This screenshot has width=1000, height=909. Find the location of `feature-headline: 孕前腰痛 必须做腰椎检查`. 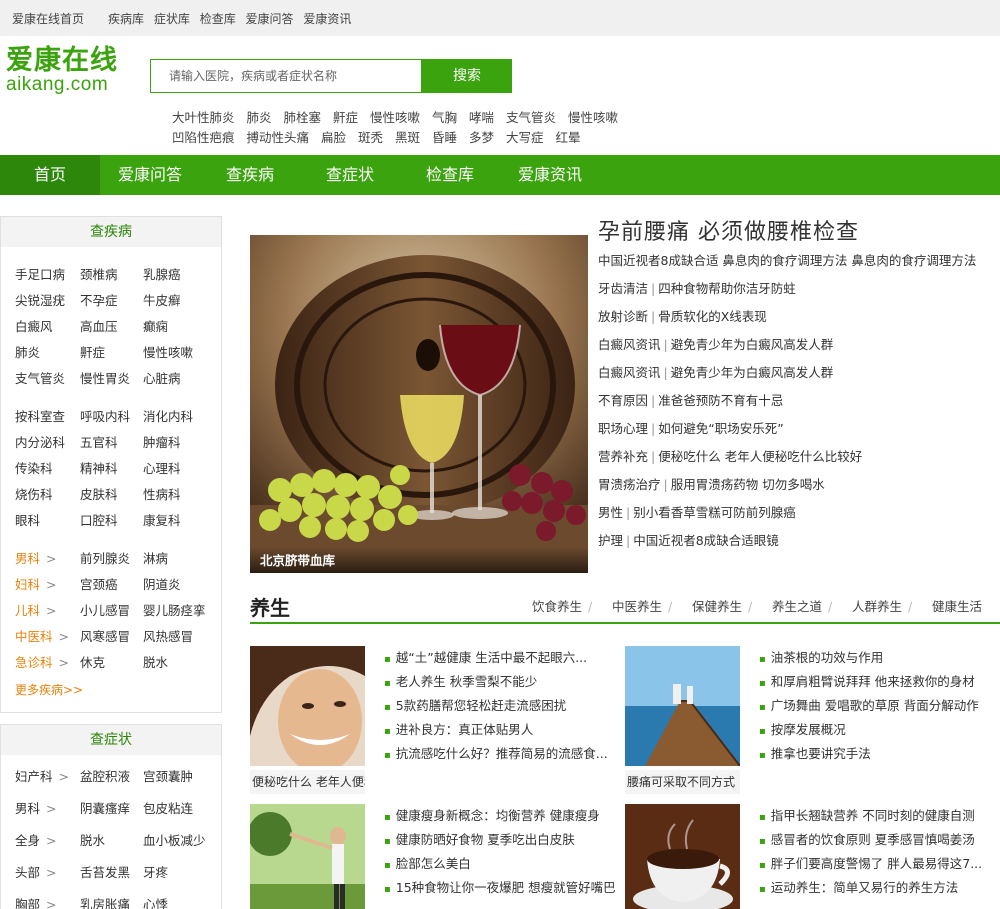

feature-headline: 孕前腰痛 必须做腰椎检查 is located at coordinates (728, 230).